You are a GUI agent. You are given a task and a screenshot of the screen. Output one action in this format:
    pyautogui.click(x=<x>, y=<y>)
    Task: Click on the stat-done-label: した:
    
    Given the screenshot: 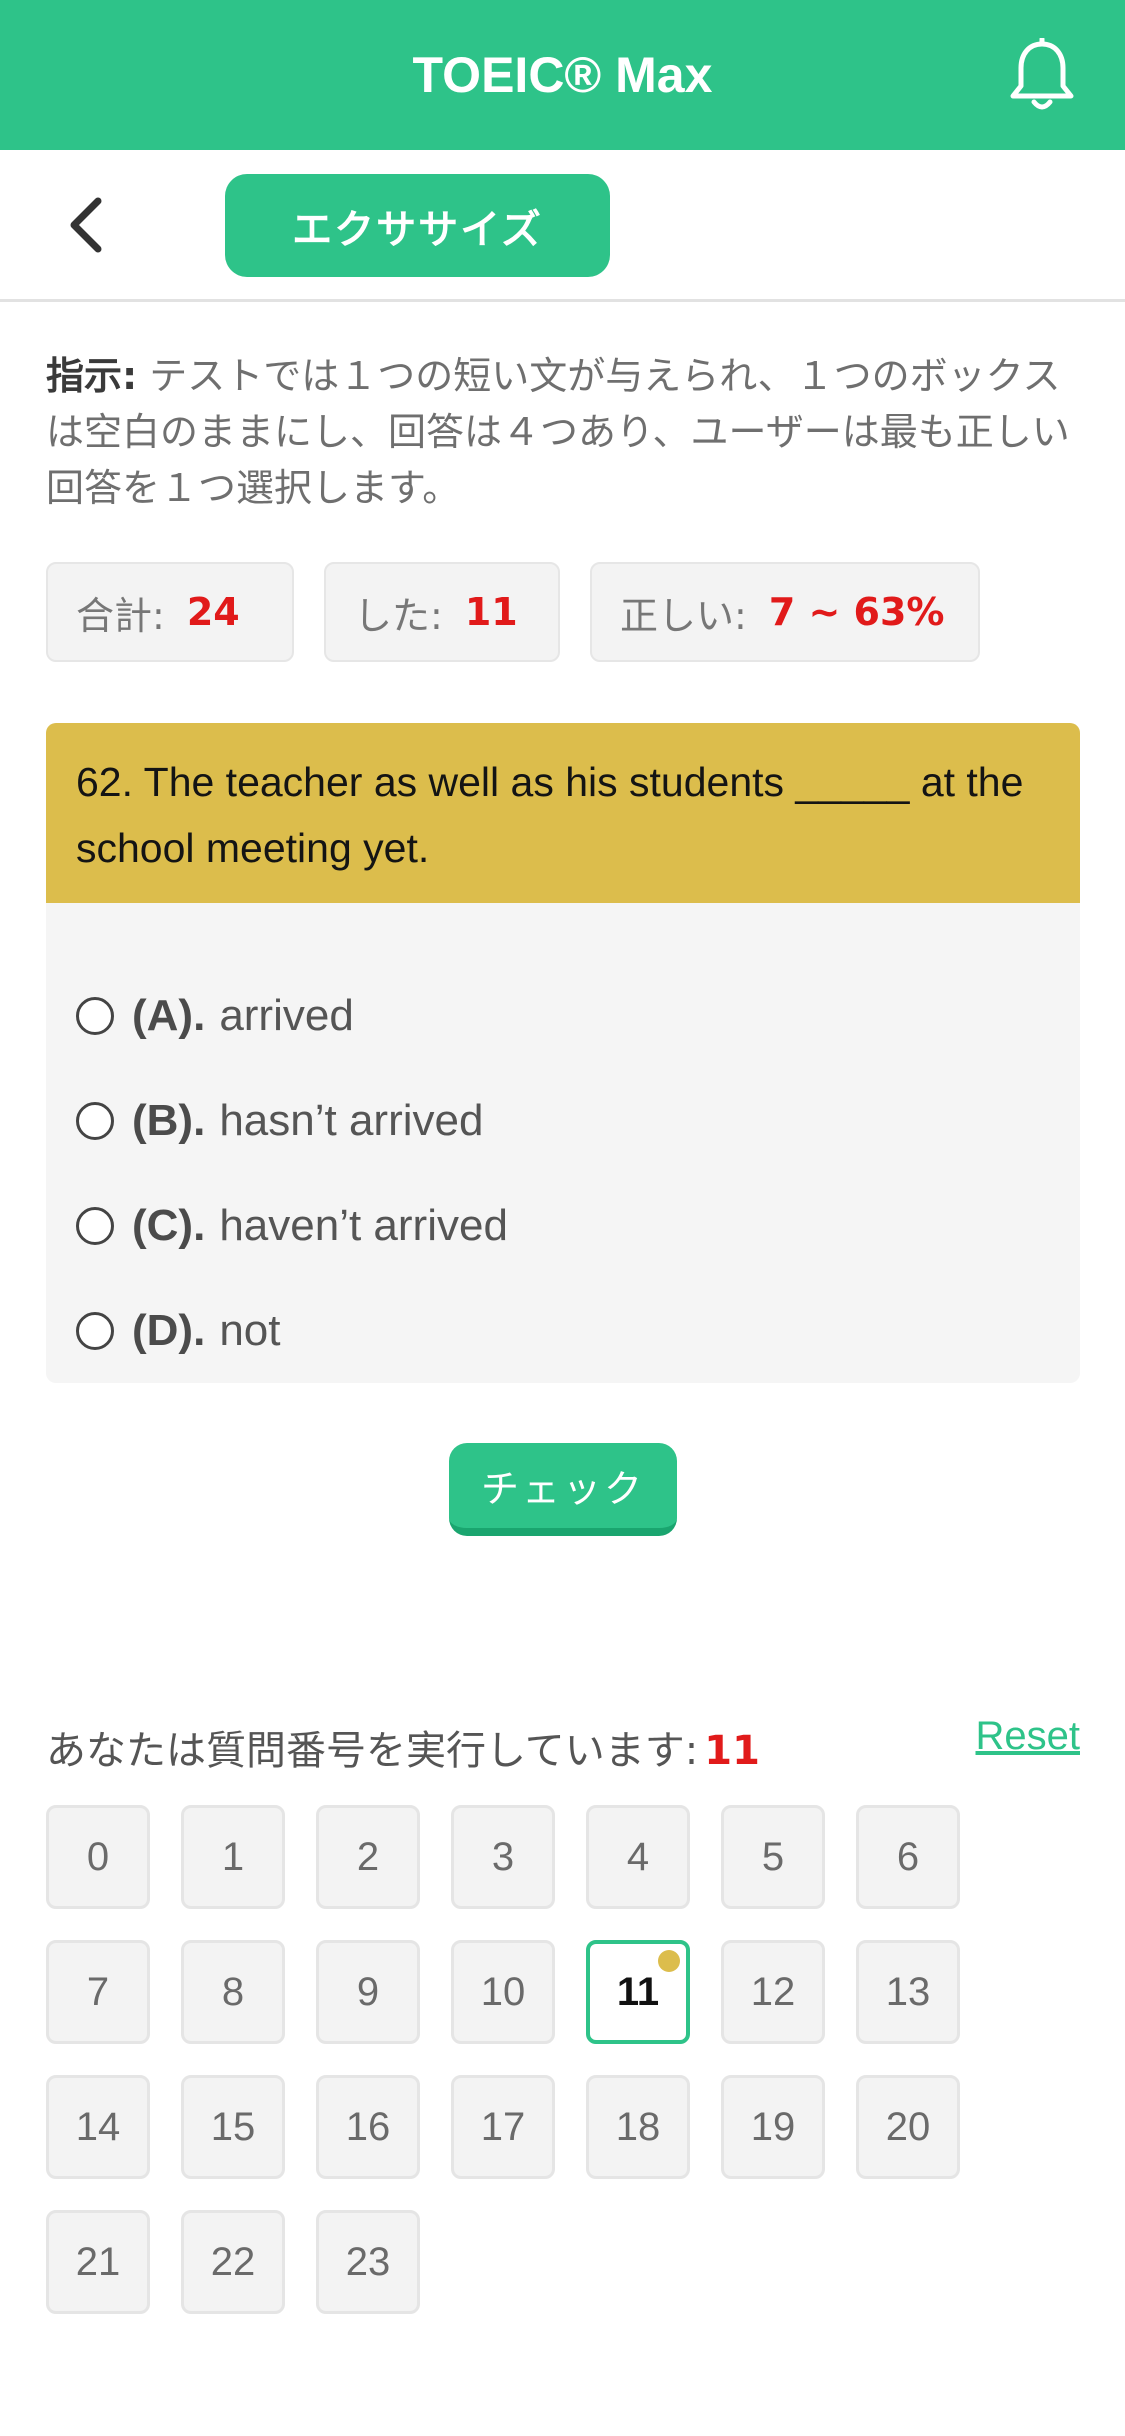 What is the action you would take?
    pyautogui.click(x=398, y=615)
    